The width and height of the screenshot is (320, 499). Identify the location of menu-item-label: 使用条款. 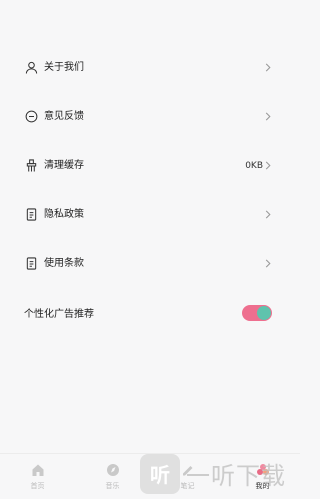
(64, 263).